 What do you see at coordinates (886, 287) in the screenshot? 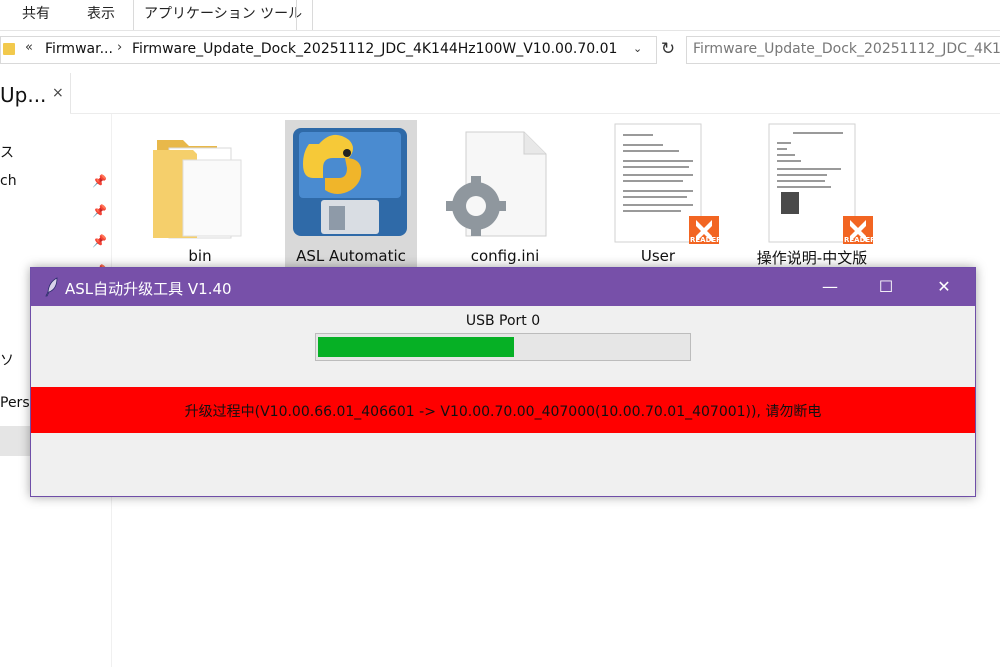
I see `maximize-button: ☐` at bounding box center [886, 287].